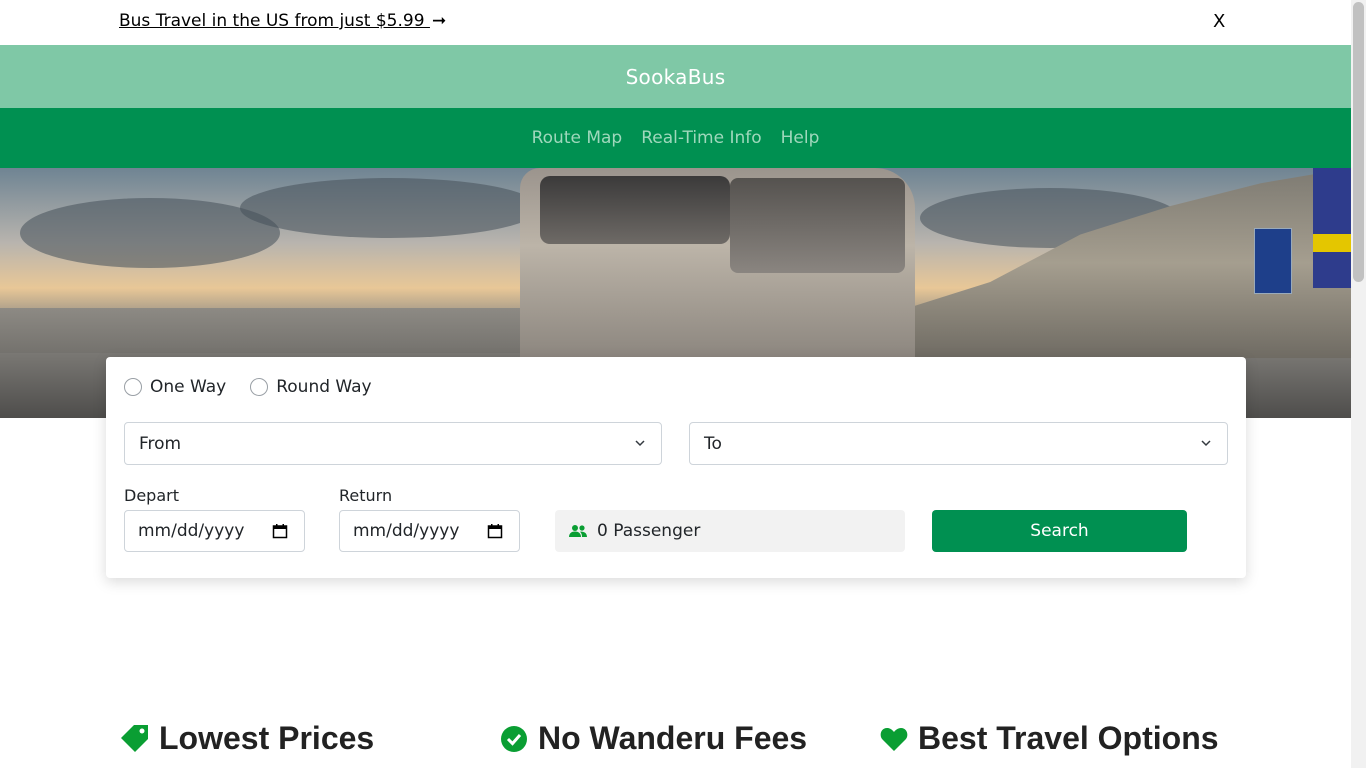 Image resolution: width=1366 pixels, height=768 pixels. What do you see at coordinates (673, 738) in the screenshot?
I see `feature-title: No Wanderu Fees` at bounding box center [673, 738].